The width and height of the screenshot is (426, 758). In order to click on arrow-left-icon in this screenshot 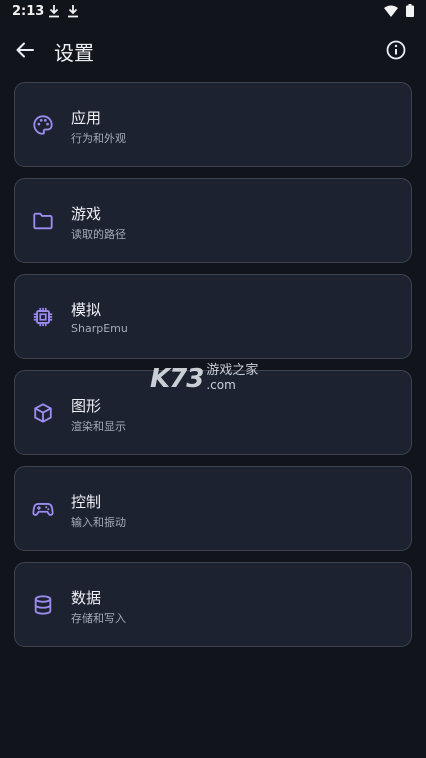, I will do `click(25, 50)`.